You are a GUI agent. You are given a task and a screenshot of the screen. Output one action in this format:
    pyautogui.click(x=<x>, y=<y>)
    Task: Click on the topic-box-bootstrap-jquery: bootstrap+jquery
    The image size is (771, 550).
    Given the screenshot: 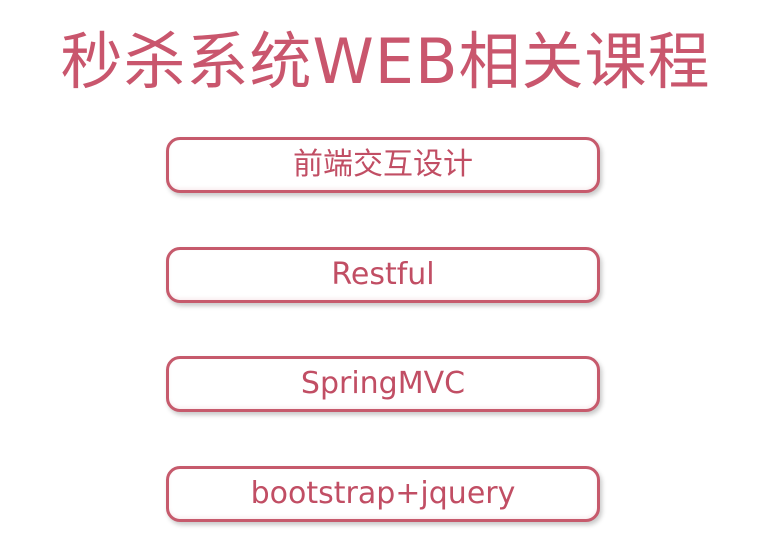 What is the action you would take?
    pyautogui.click(x=383, y=494)
    